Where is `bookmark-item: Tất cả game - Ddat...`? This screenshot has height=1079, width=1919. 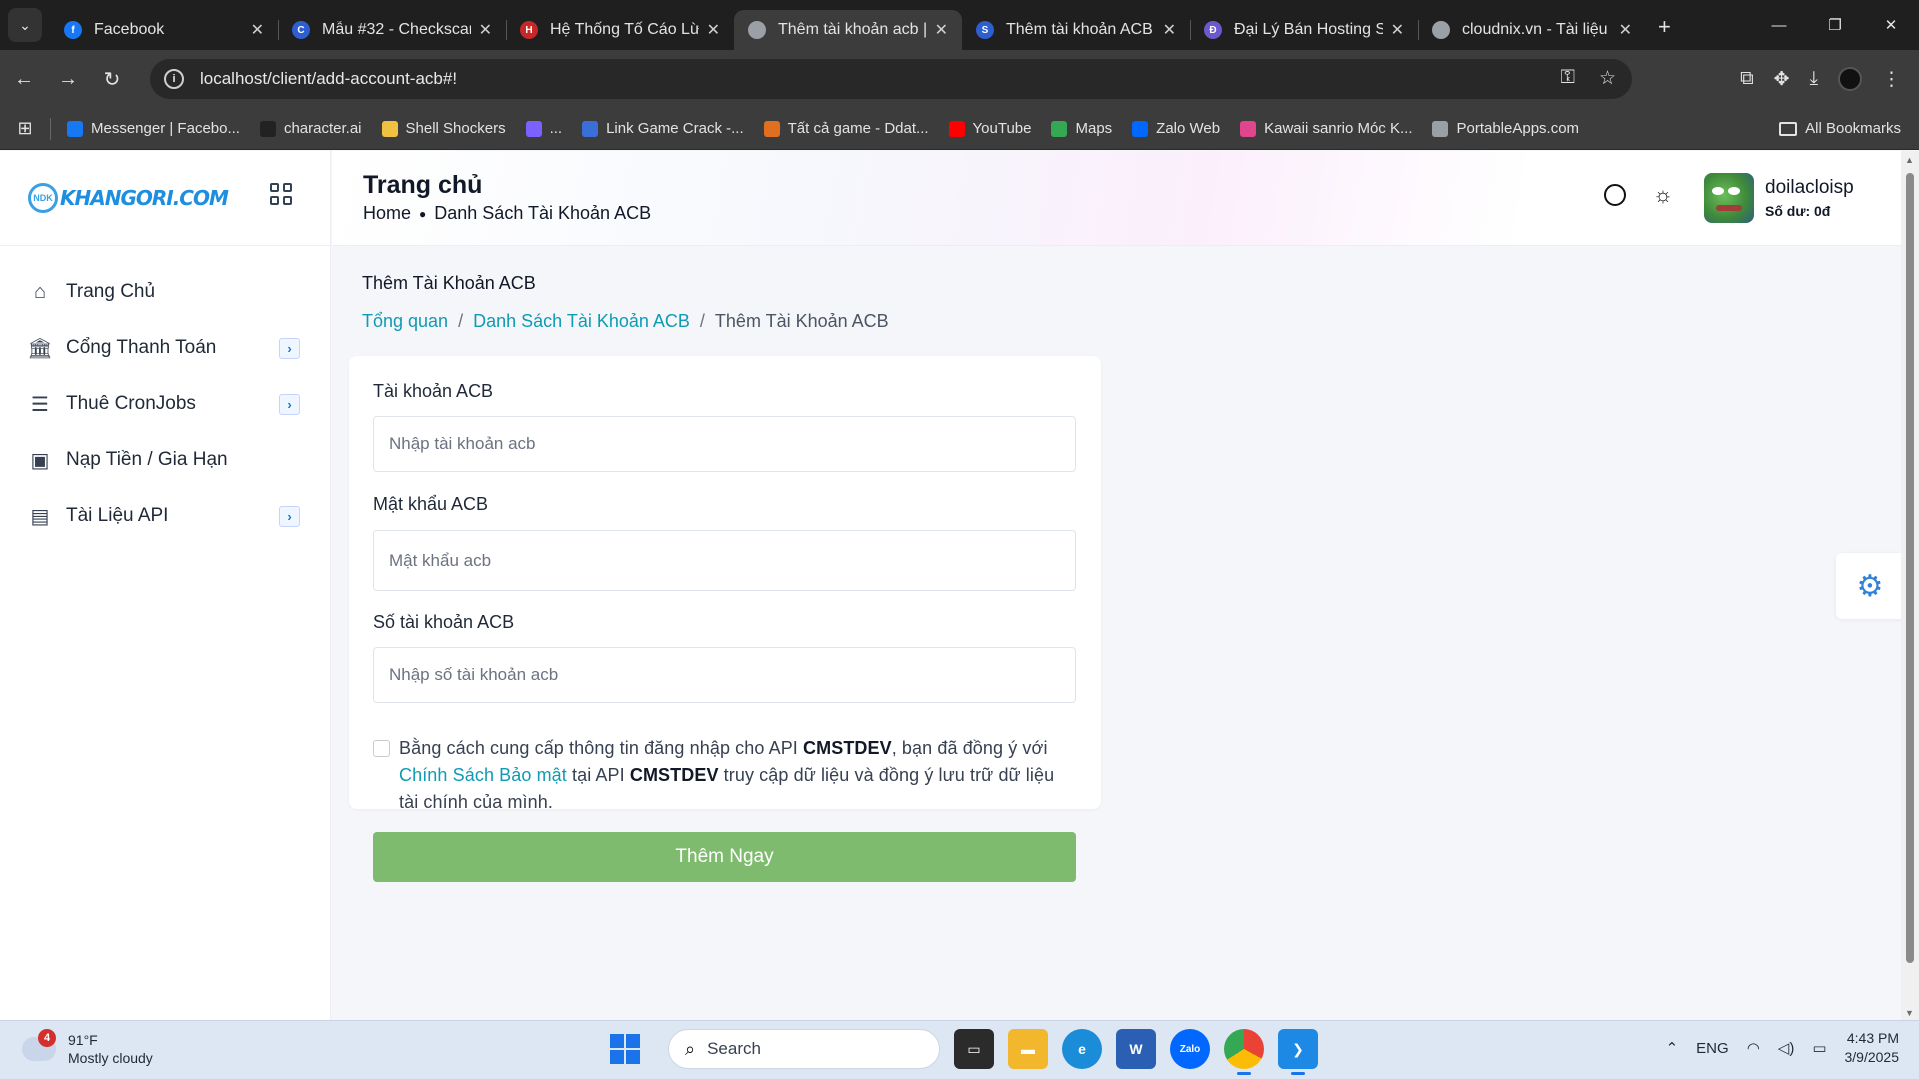
bookmark-item: Tất cả game - Ddat... is located at coordinates (846, 128).